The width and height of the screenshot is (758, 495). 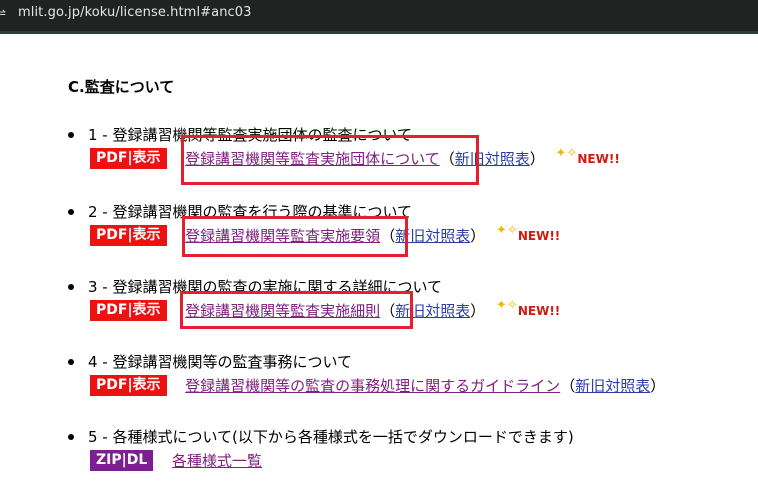 I want to click on zip-badge: ZIP|DL, so click(x=122, y=460).